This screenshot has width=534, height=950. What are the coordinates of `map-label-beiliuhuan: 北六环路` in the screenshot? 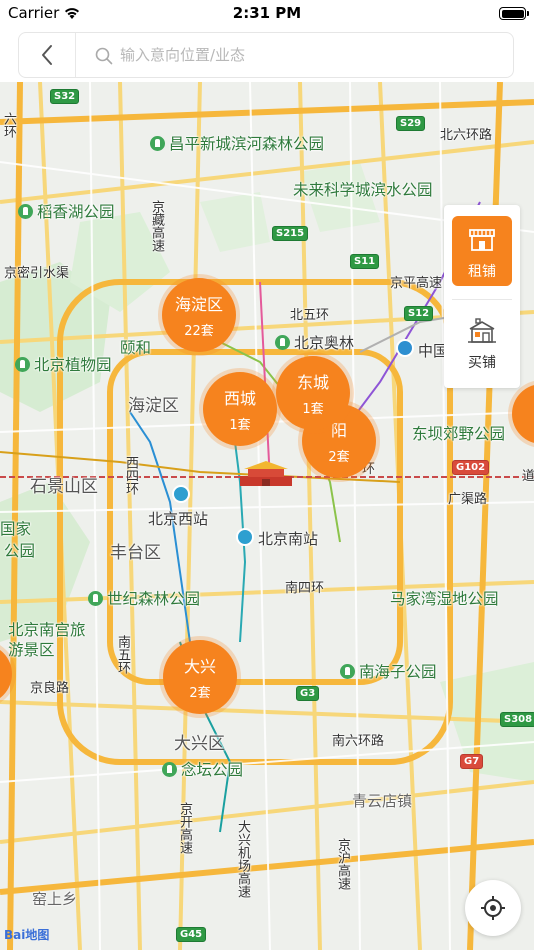 It's located at (466, 135).